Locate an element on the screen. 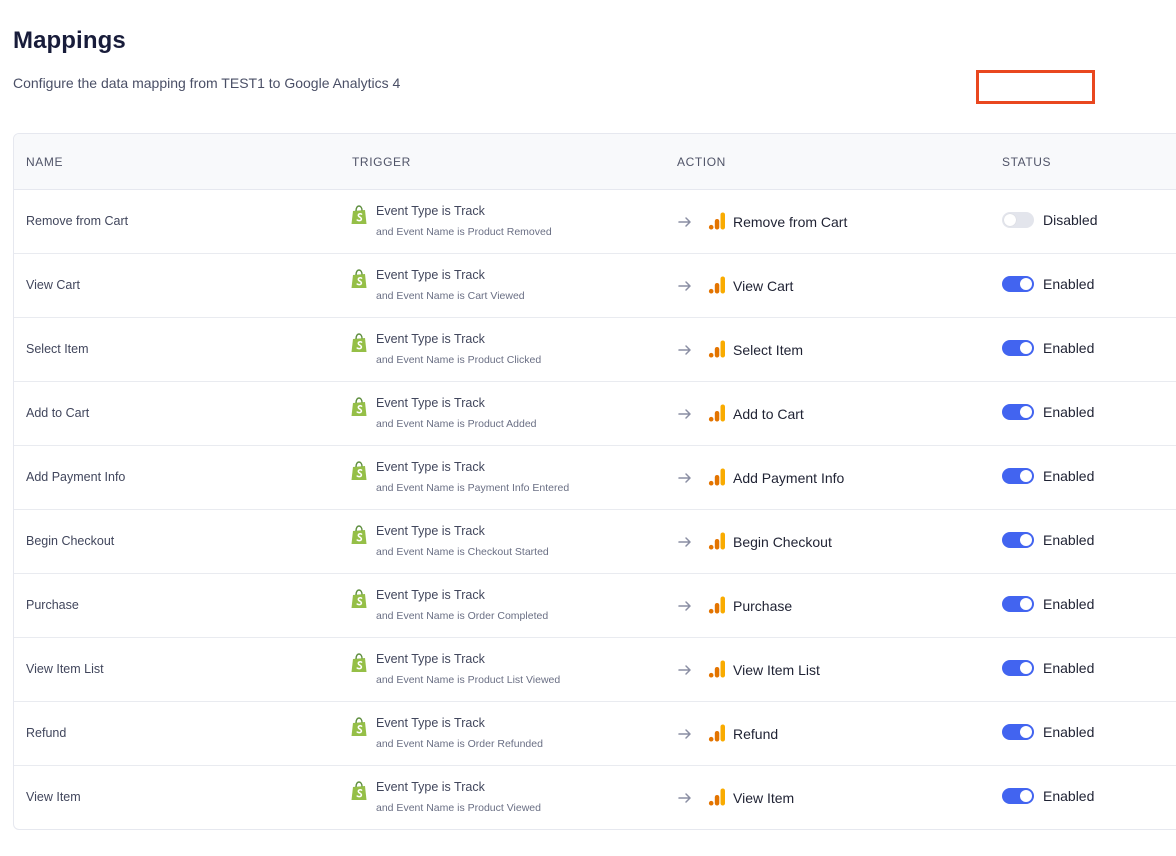 Image resolution: width=1176 pixels, height=856 pixels. mapping-name: Add to Cart is located at coordinates (57, 413).